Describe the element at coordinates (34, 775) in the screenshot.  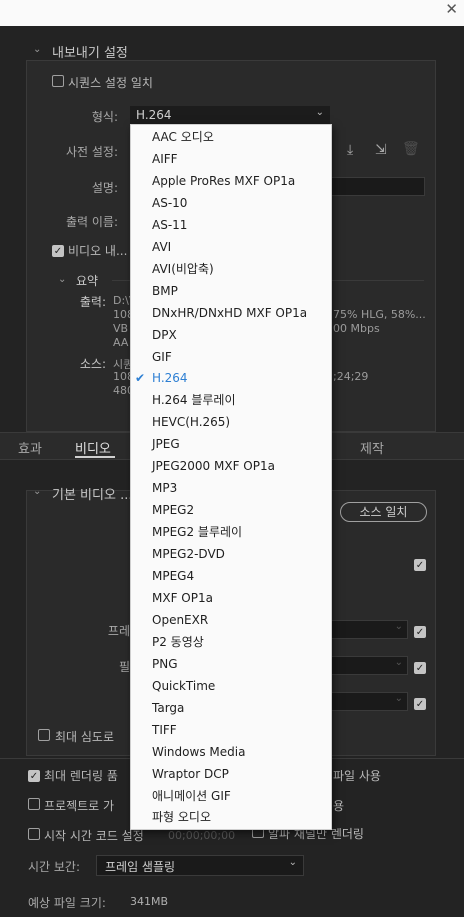
I see `max-render-checkbox` at that location.